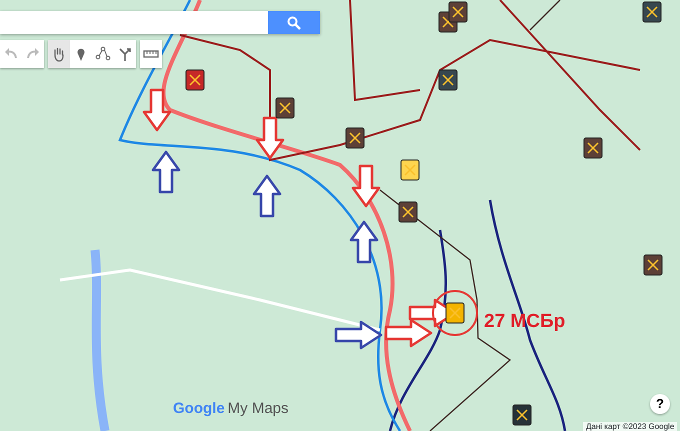 This screenshot has width=680, height=431. Describe the element at coordinates (103, 54) in the screenshot. I see `line-icon` at that location.